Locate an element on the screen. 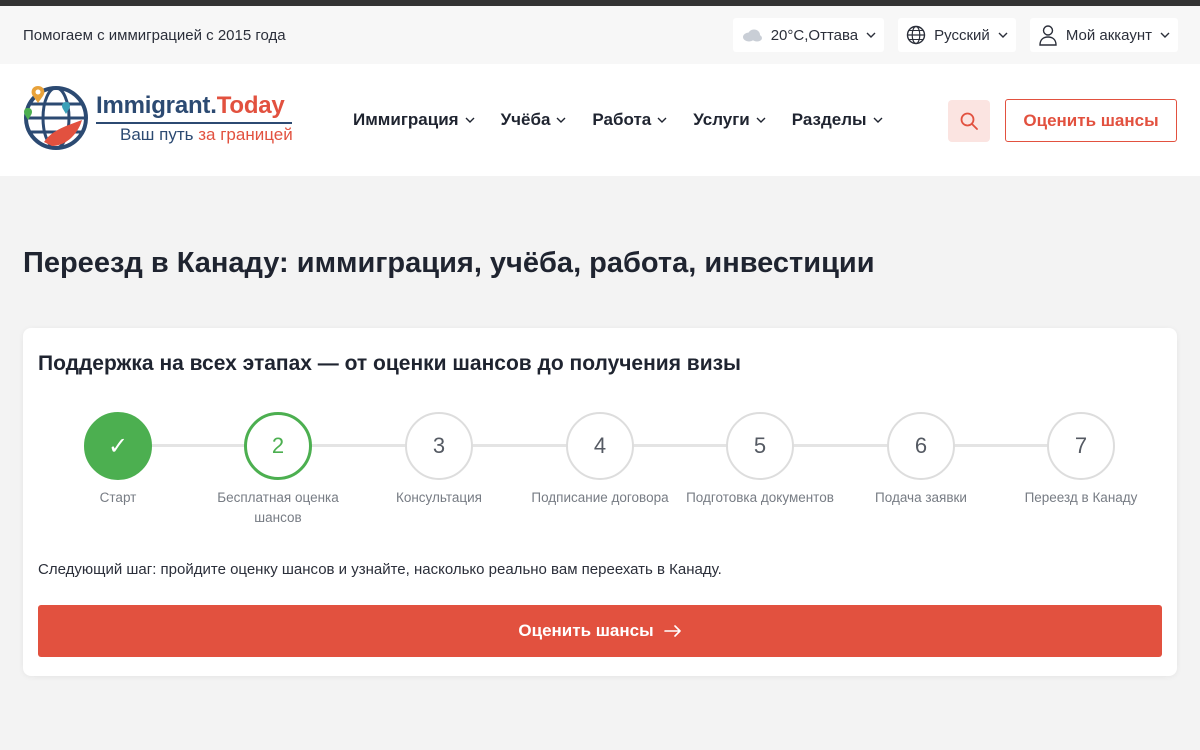 The height and width of the screenshot is (750, 1200). step-label: Старт is located at coordinates (118, 497).